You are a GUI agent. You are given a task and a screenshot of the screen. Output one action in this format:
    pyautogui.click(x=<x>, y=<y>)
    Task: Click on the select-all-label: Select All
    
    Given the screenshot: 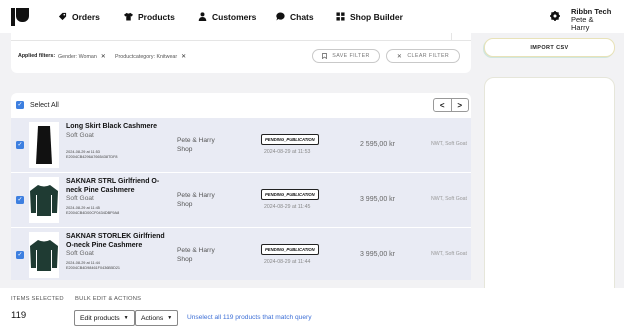 What is the action you would take?
    pyautogui.click(x=44, y=105)
    